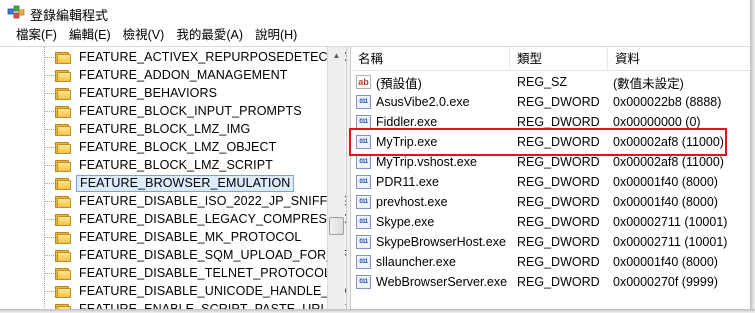  Describe the element at coordinates (161, 147) in the screenshot. I see `tree-item: FEATURE_BLOCK_LMZ_OBJECT` at that location.